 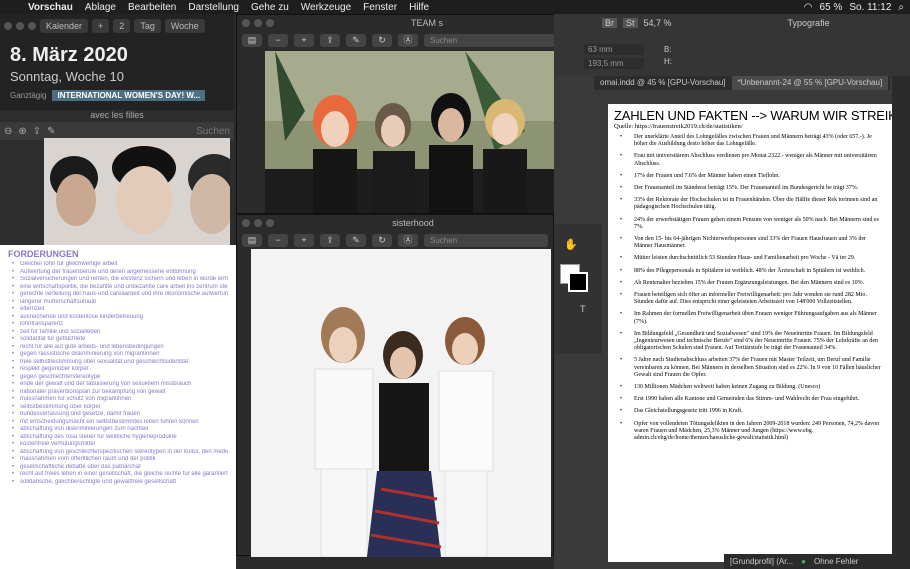 What do you see at coordinates (901, 7) in the screenshot?
I see `search-icon: ⌕` at bounding box center [901, 7].